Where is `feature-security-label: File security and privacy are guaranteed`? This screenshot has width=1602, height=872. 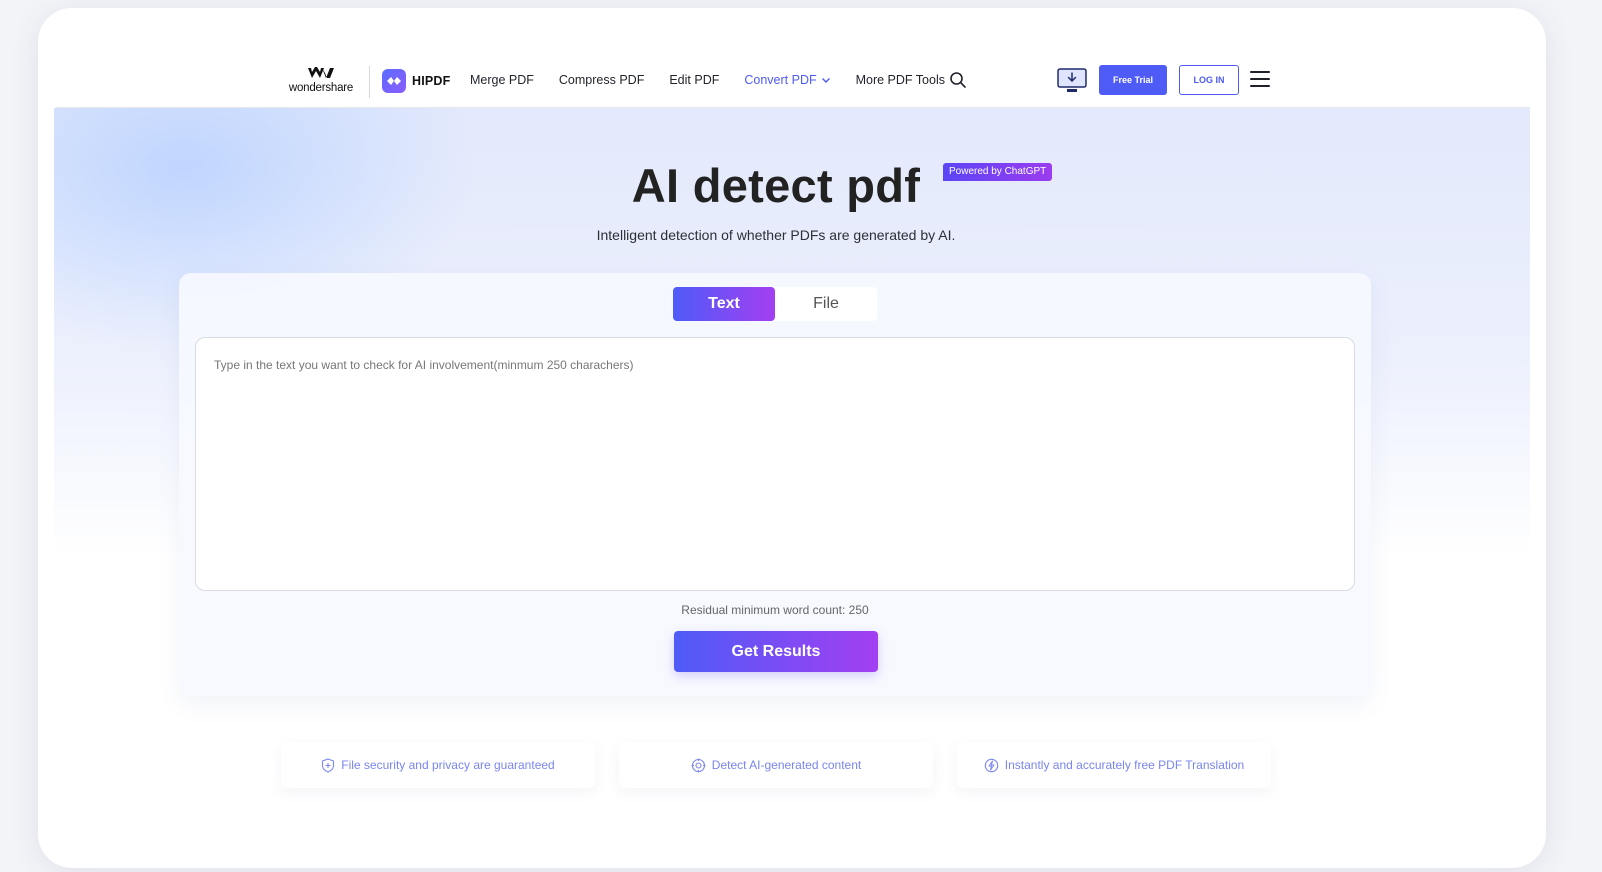
feature-security-label: File security and privacy are guaranteed is located at coordinates (448, 765).